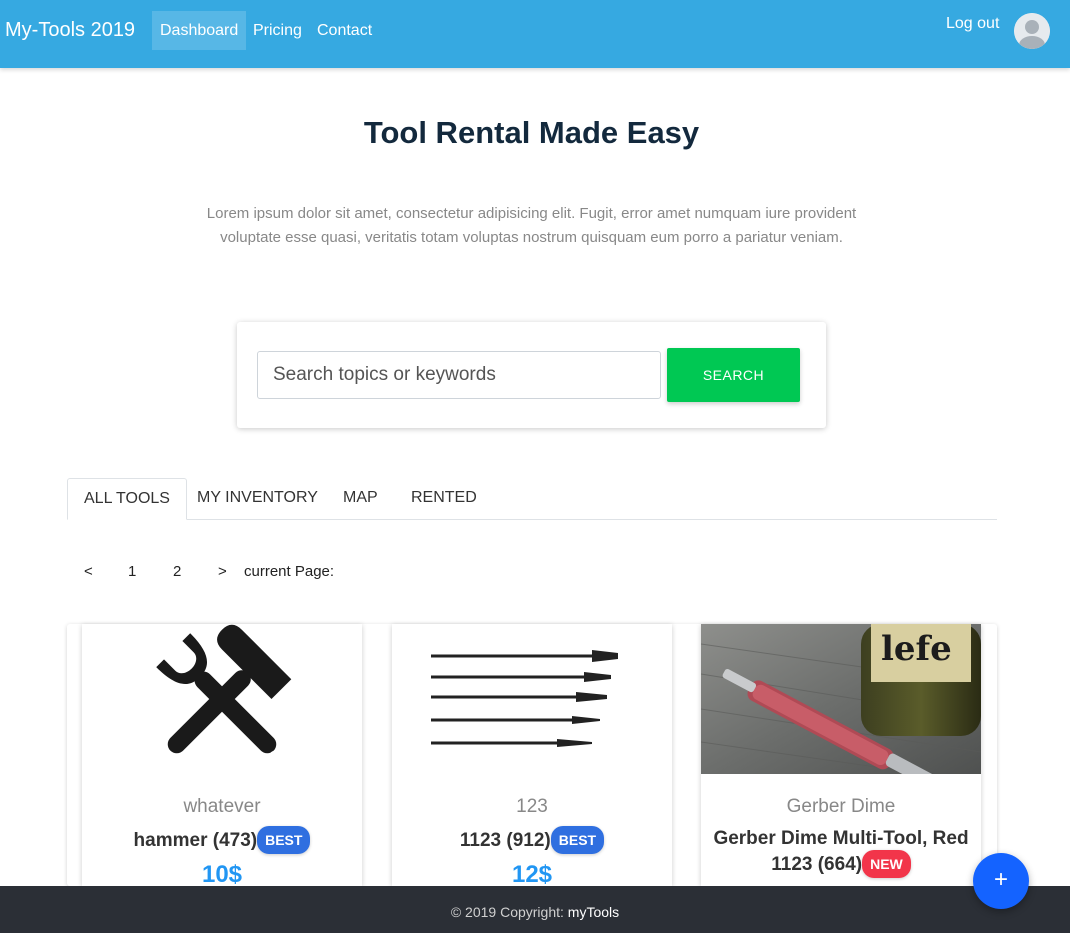 The image size is (1070, 933). What do you see at coordinates (532, 874) in the screenshot?
I see `card-price: 12$` at bounding box center [532, 874].